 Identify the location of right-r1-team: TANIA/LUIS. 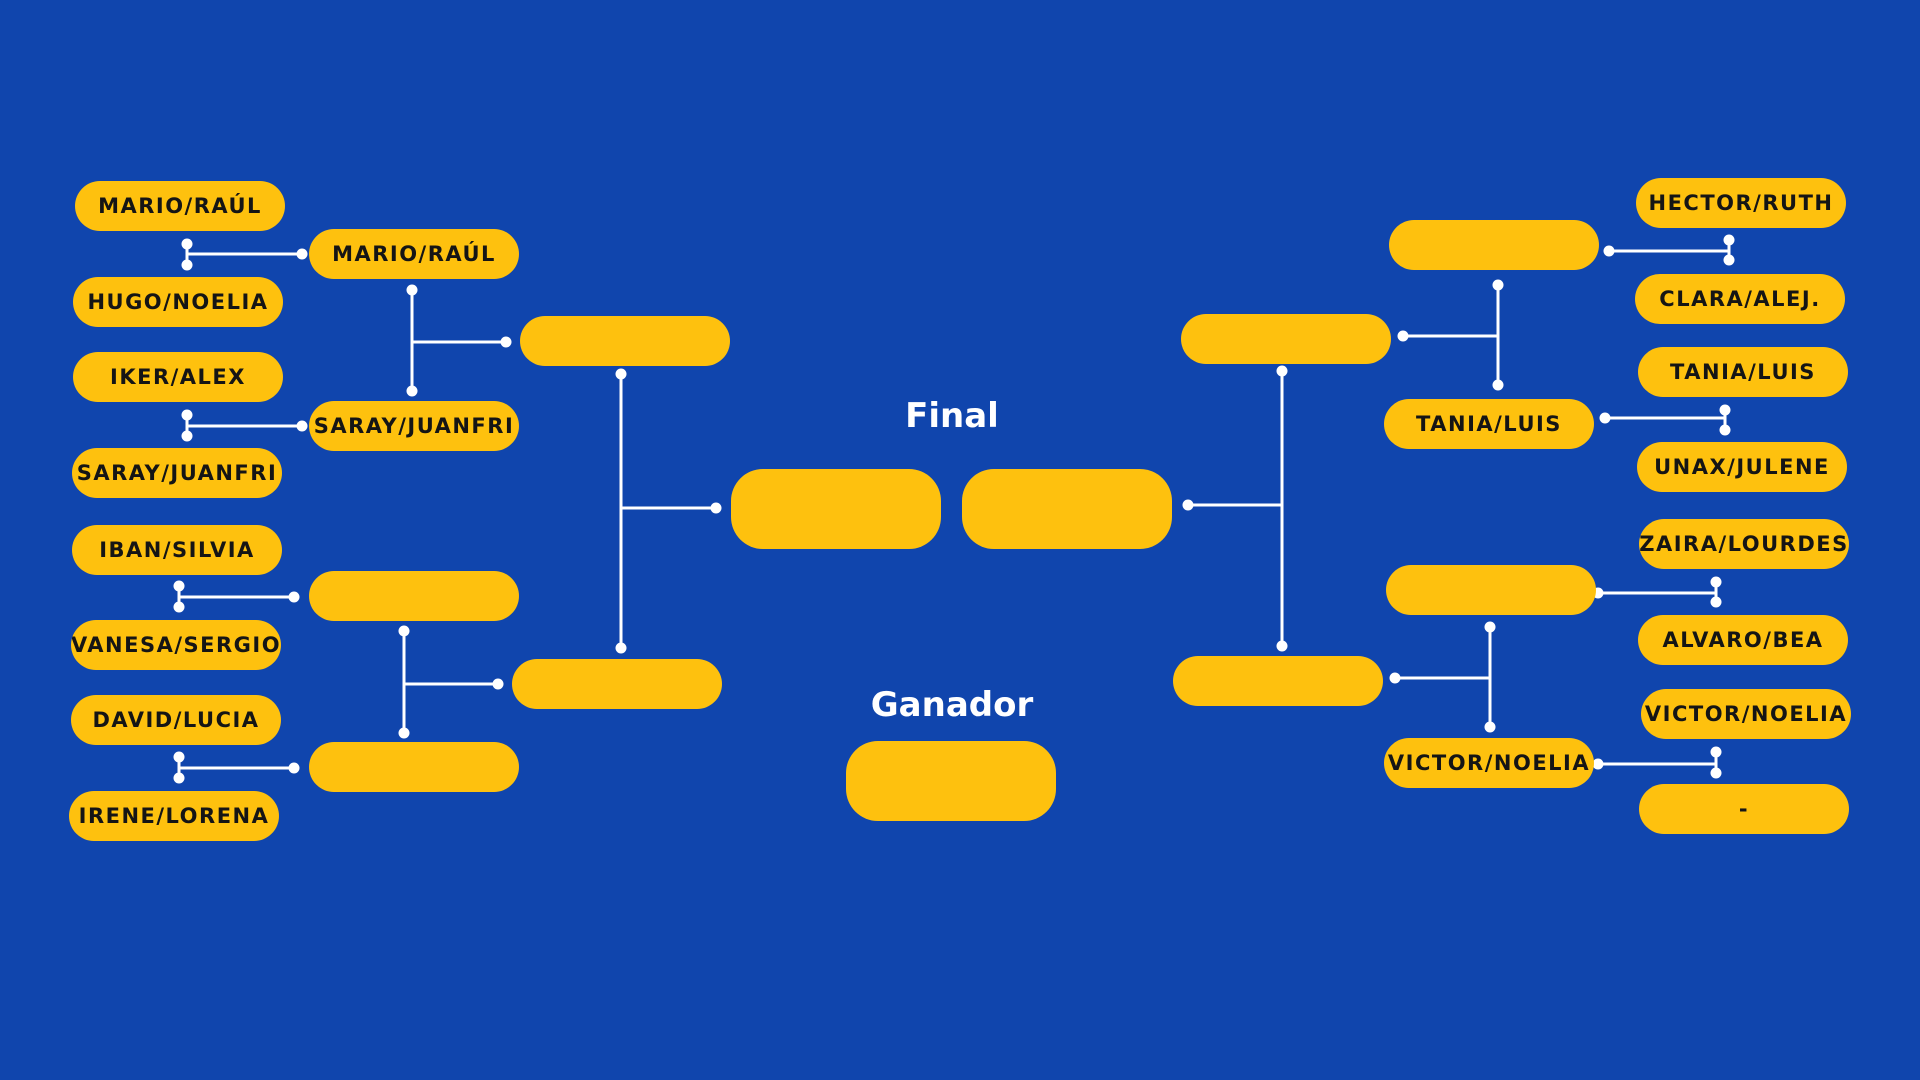
(1743, 372).